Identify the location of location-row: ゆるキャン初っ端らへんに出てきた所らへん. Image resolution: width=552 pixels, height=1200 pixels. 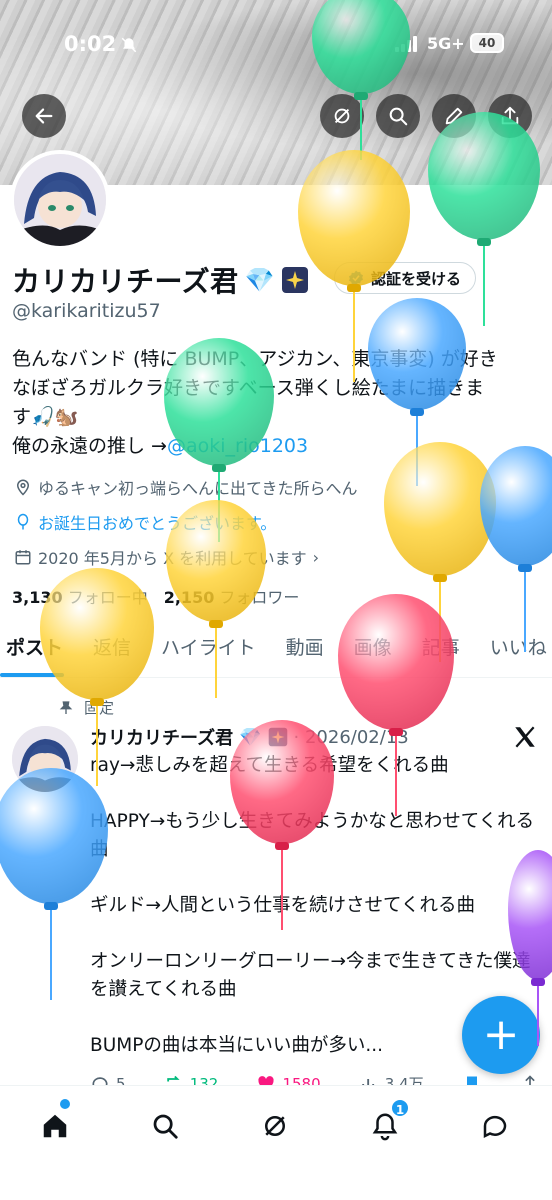
(186, 487).